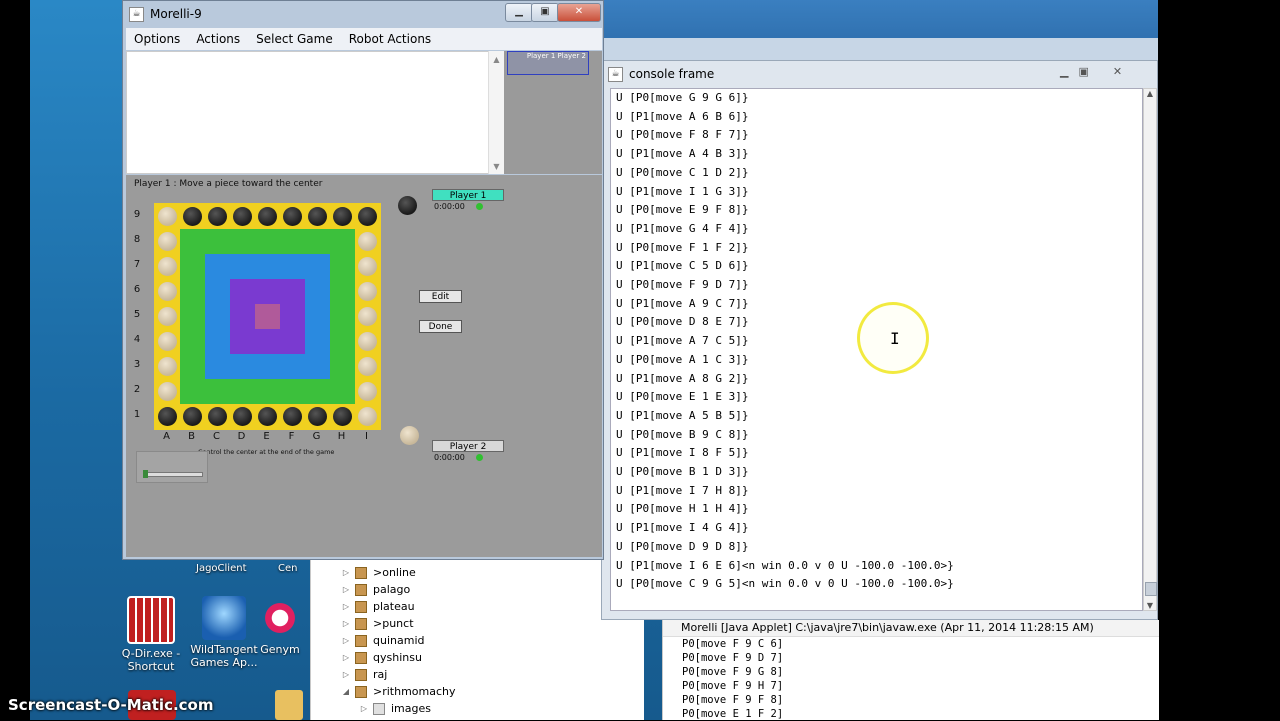  Describe the element at coordinates (173, 474) in the screenshot. I see `speed-slider` at that location.